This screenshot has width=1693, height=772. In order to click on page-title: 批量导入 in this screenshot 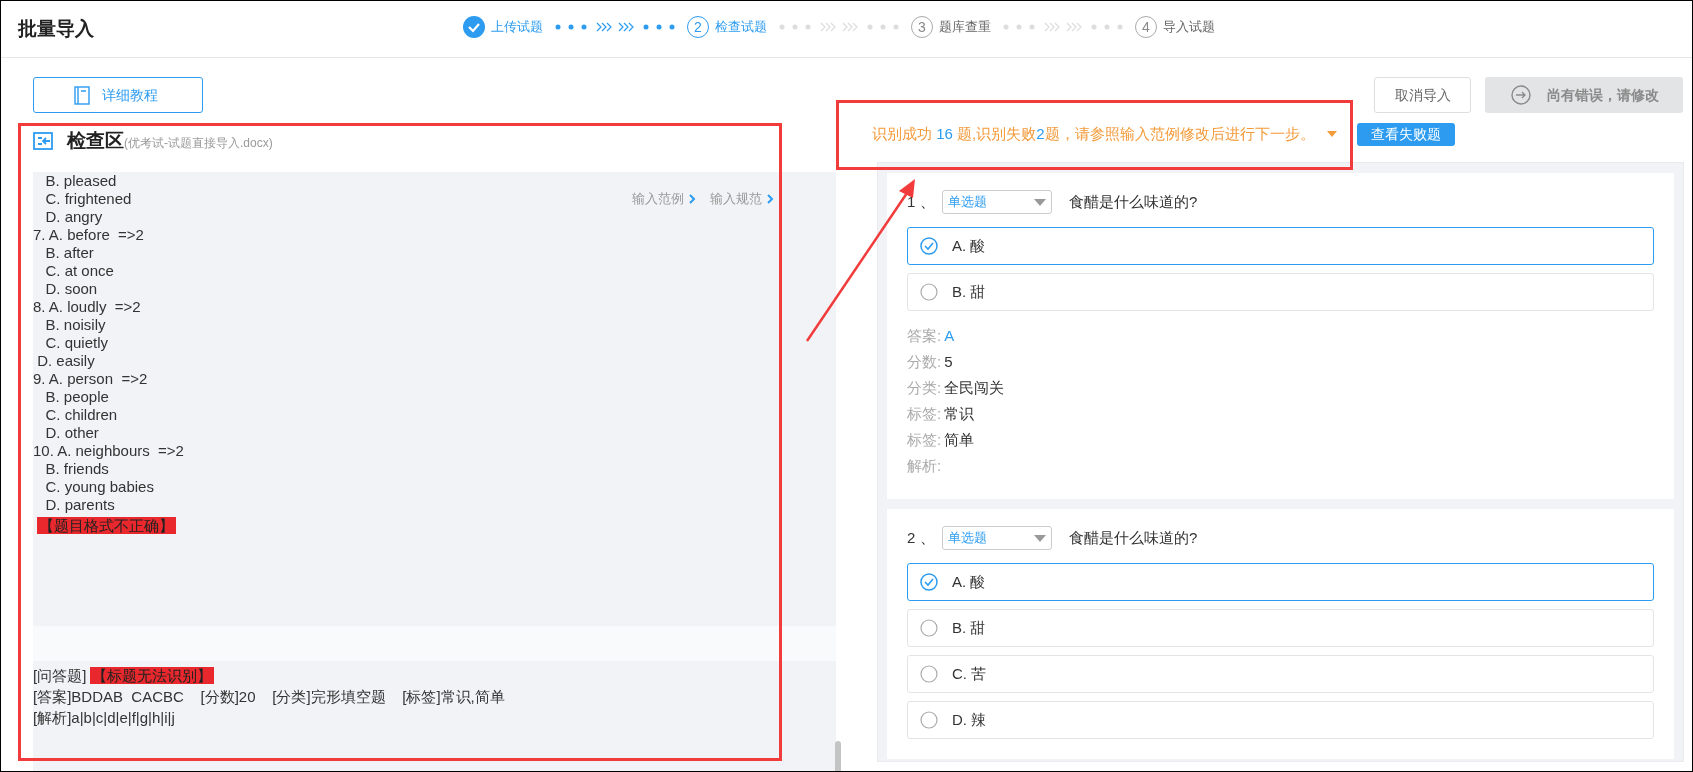, I will do `click(56, 28)`.